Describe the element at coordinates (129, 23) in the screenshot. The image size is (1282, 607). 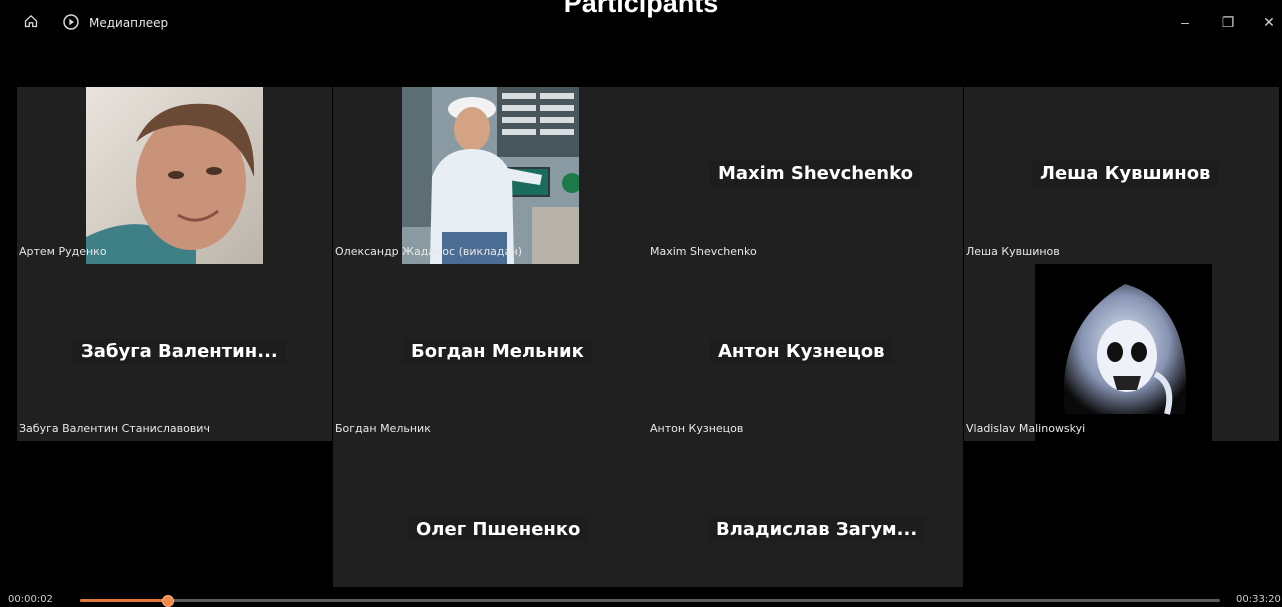
I see `window-title: Медиаплеер` at that location.